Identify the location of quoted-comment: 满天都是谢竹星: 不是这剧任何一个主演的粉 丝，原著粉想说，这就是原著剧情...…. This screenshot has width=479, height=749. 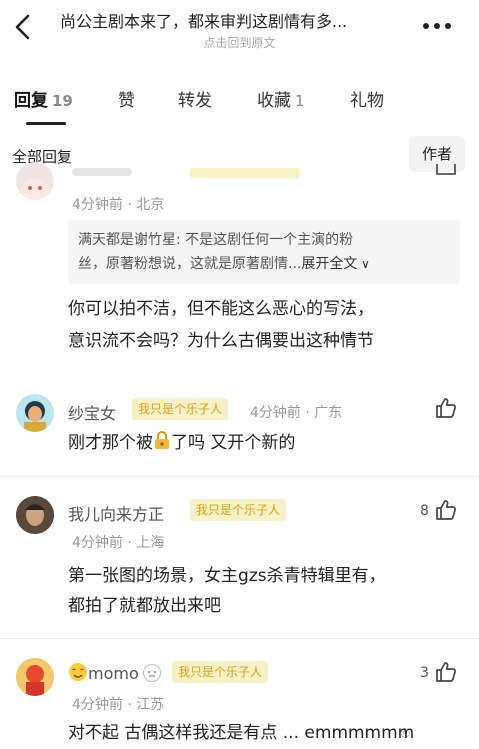
(264, 252).